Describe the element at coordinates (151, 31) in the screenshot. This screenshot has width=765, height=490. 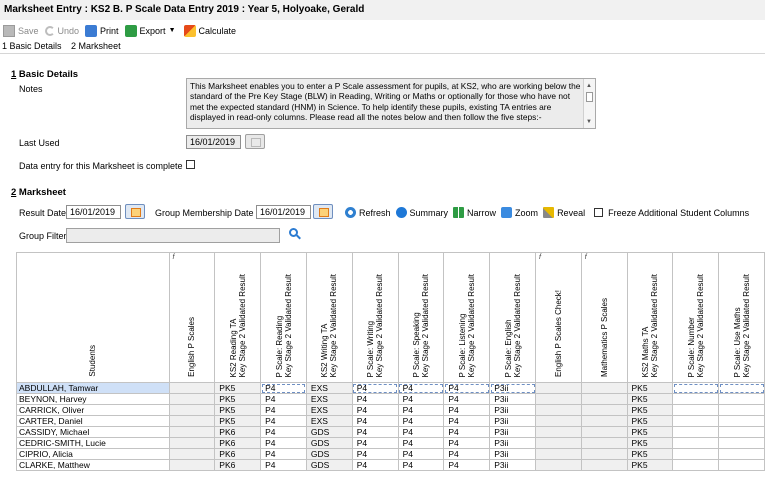
I see `export-button: Export ▼` at that location.